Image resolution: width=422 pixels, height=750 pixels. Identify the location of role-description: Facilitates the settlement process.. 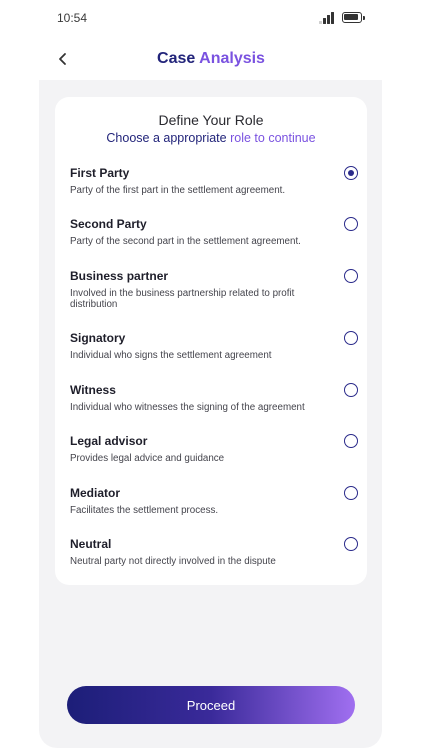
(144, 510).